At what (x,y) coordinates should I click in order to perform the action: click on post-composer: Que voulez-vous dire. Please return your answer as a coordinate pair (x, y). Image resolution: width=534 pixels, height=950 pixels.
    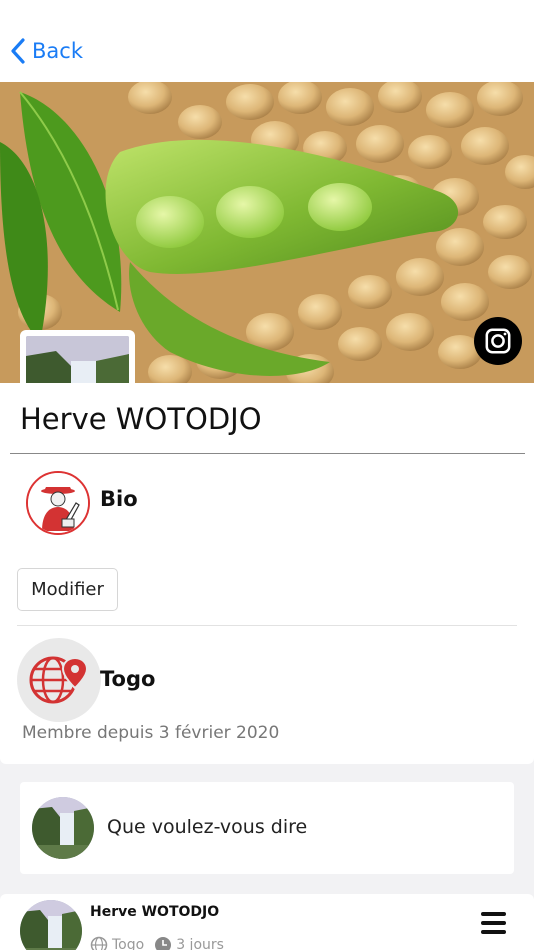
    Looking at the image, I should click on (267, 828).